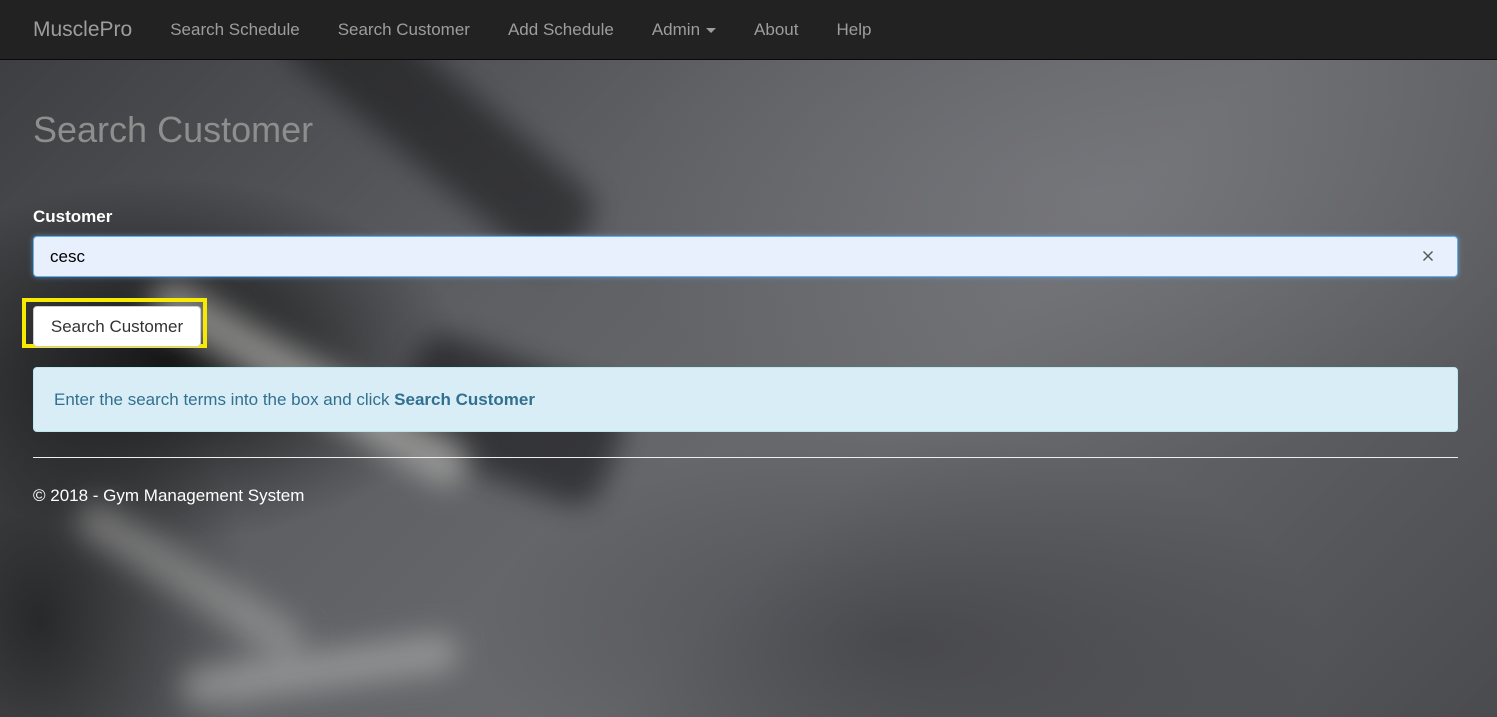 Image resolution: width=1497 pixels, height=717 pixels. What do you see at coordinates (117, 326) in the screenshot?
I see `search-customer-button: Search Customer` at bounding box center [117, 326].